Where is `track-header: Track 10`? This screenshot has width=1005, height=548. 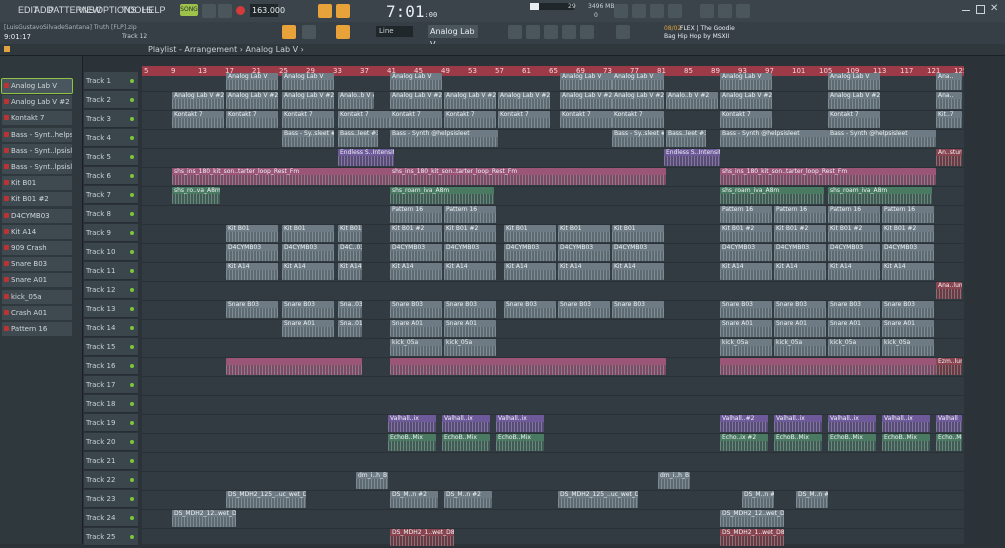
track-header: Track 10 is located at coordinates (111, 252).